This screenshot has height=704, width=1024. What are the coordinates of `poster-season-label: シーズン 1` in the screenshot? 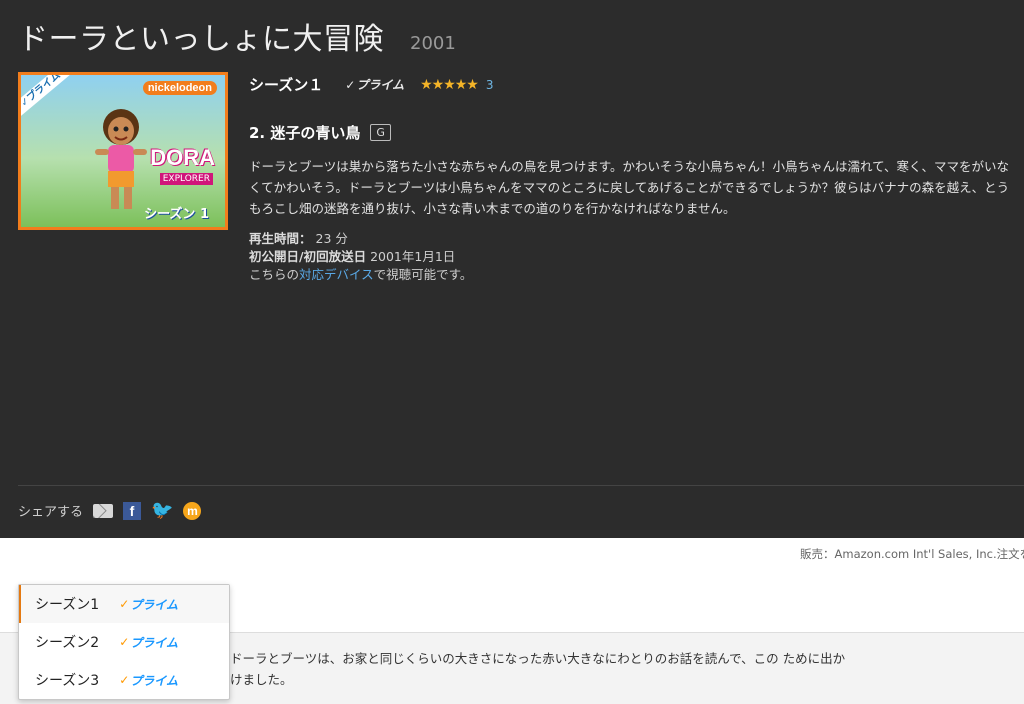 It's located at (176, 214).